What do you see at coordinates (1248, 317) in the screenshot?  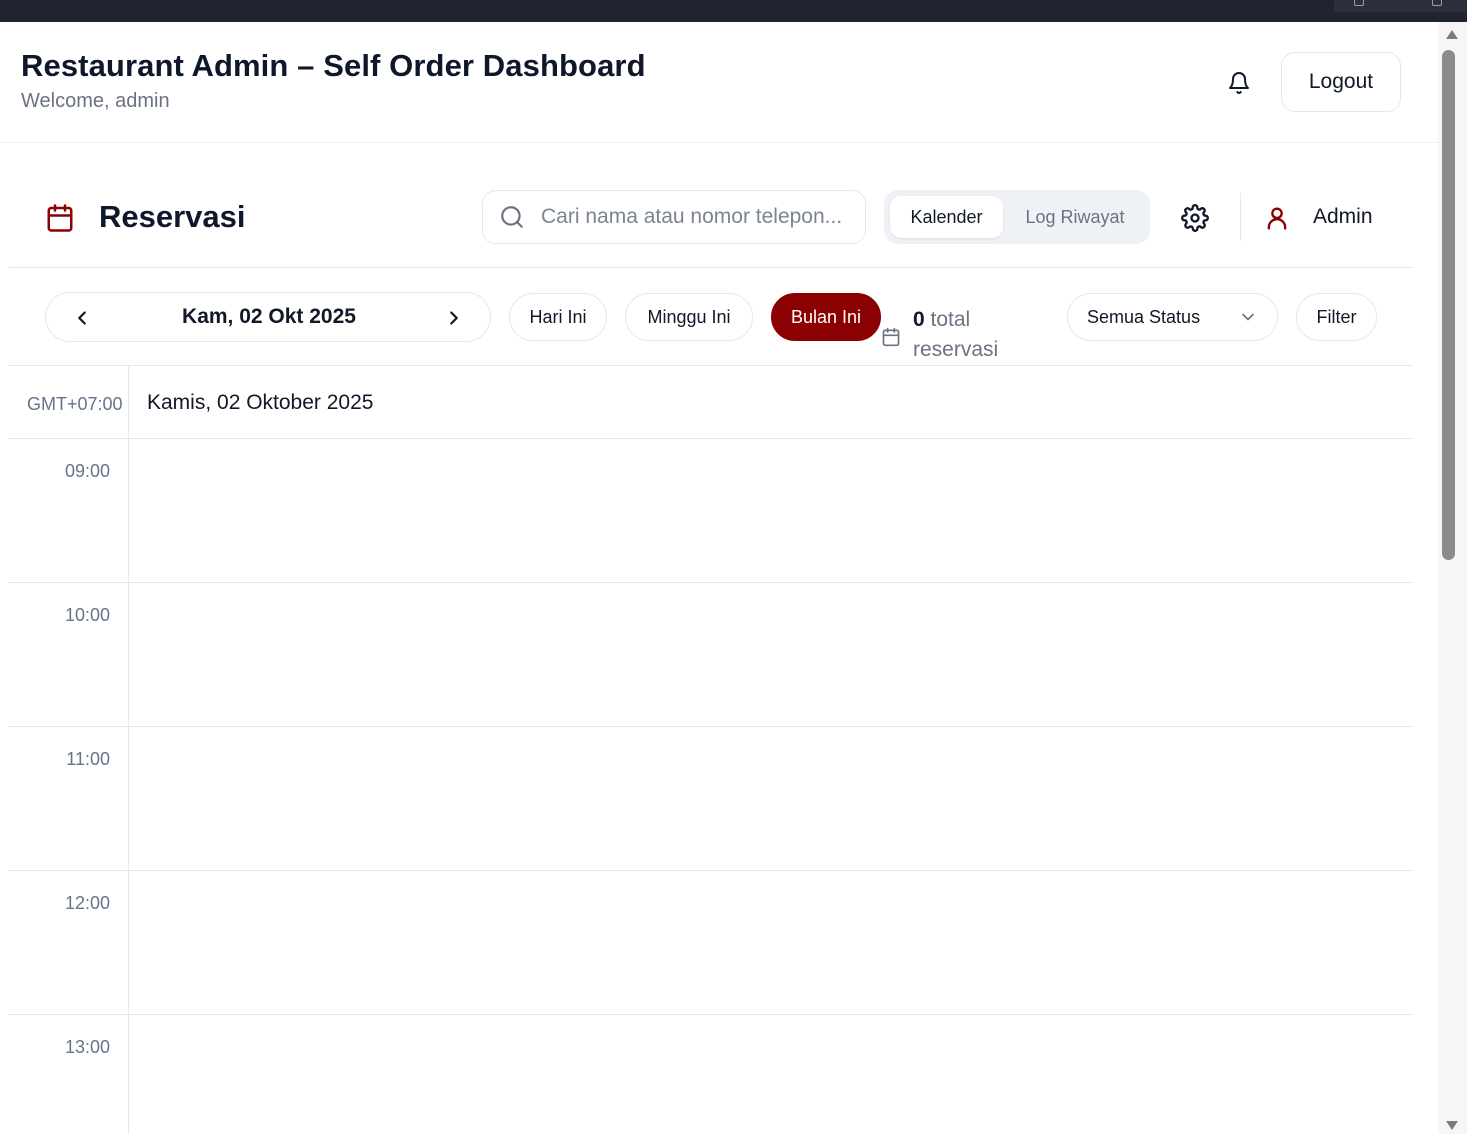 I see `chevron-down-icon` at bounding box center [1248, 317].